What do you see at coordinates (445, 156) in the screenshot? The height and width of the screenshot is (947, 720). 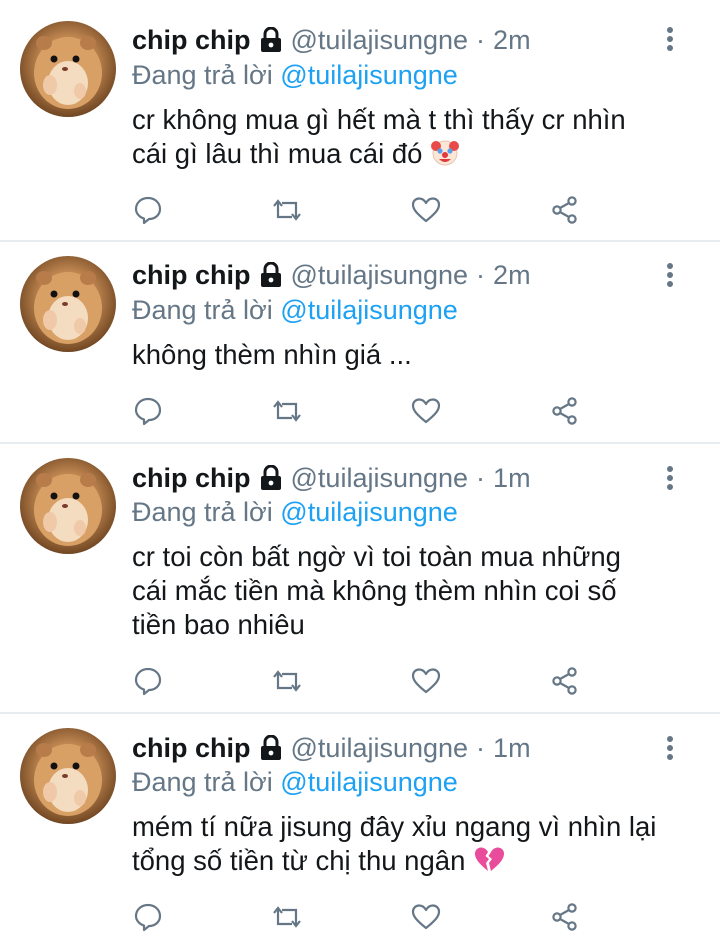 I see `clown-face-emoji` at bounding box center [445, 156].